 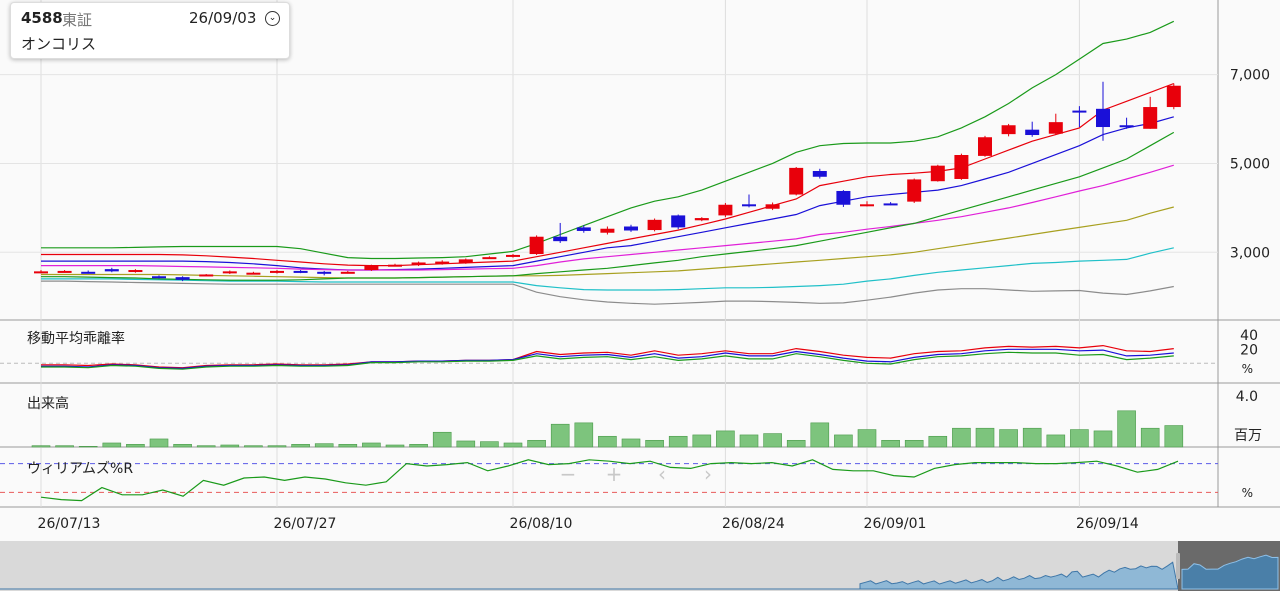 What do you see at coordinates (1247, 369) in the screenshot?
I see `deviation-unit: %` at bounding box center [1247, 369].